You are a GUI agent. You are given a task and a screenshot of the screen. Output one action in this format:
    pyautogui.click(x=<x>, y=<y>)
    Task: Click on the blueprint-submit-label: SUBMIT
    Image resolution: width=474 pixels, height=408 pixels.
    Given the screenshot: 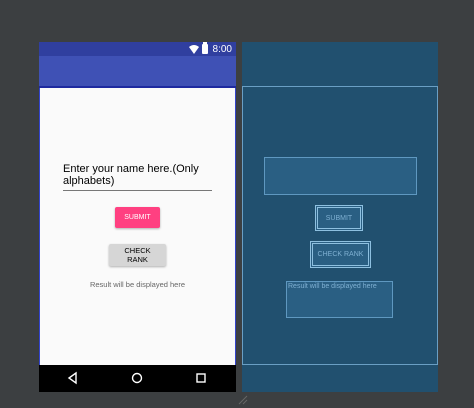 What is the action you would take?
    pyautogui.click(x=339, y=218)
    